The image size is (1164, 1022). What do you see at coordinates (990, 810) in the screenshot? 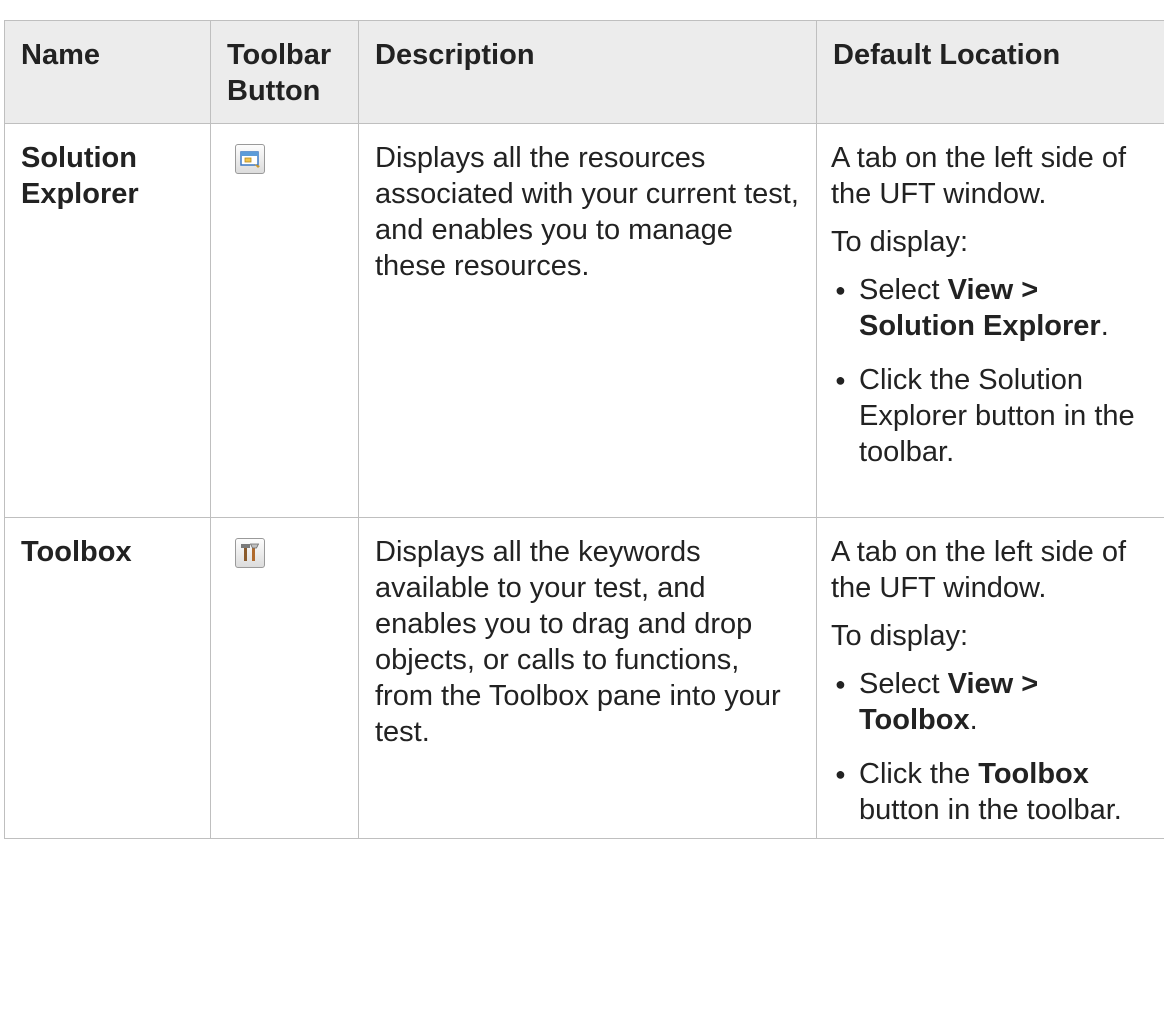
I see `step-text-suffix: button in the toolbar.` at bounding box center [990, 810].